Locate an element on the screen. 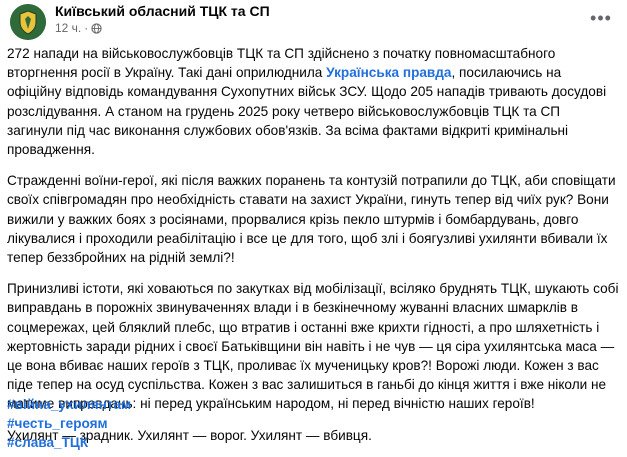  page-name-link: Київський обласний ТЦК та СП is located at coordinates (162, 11).